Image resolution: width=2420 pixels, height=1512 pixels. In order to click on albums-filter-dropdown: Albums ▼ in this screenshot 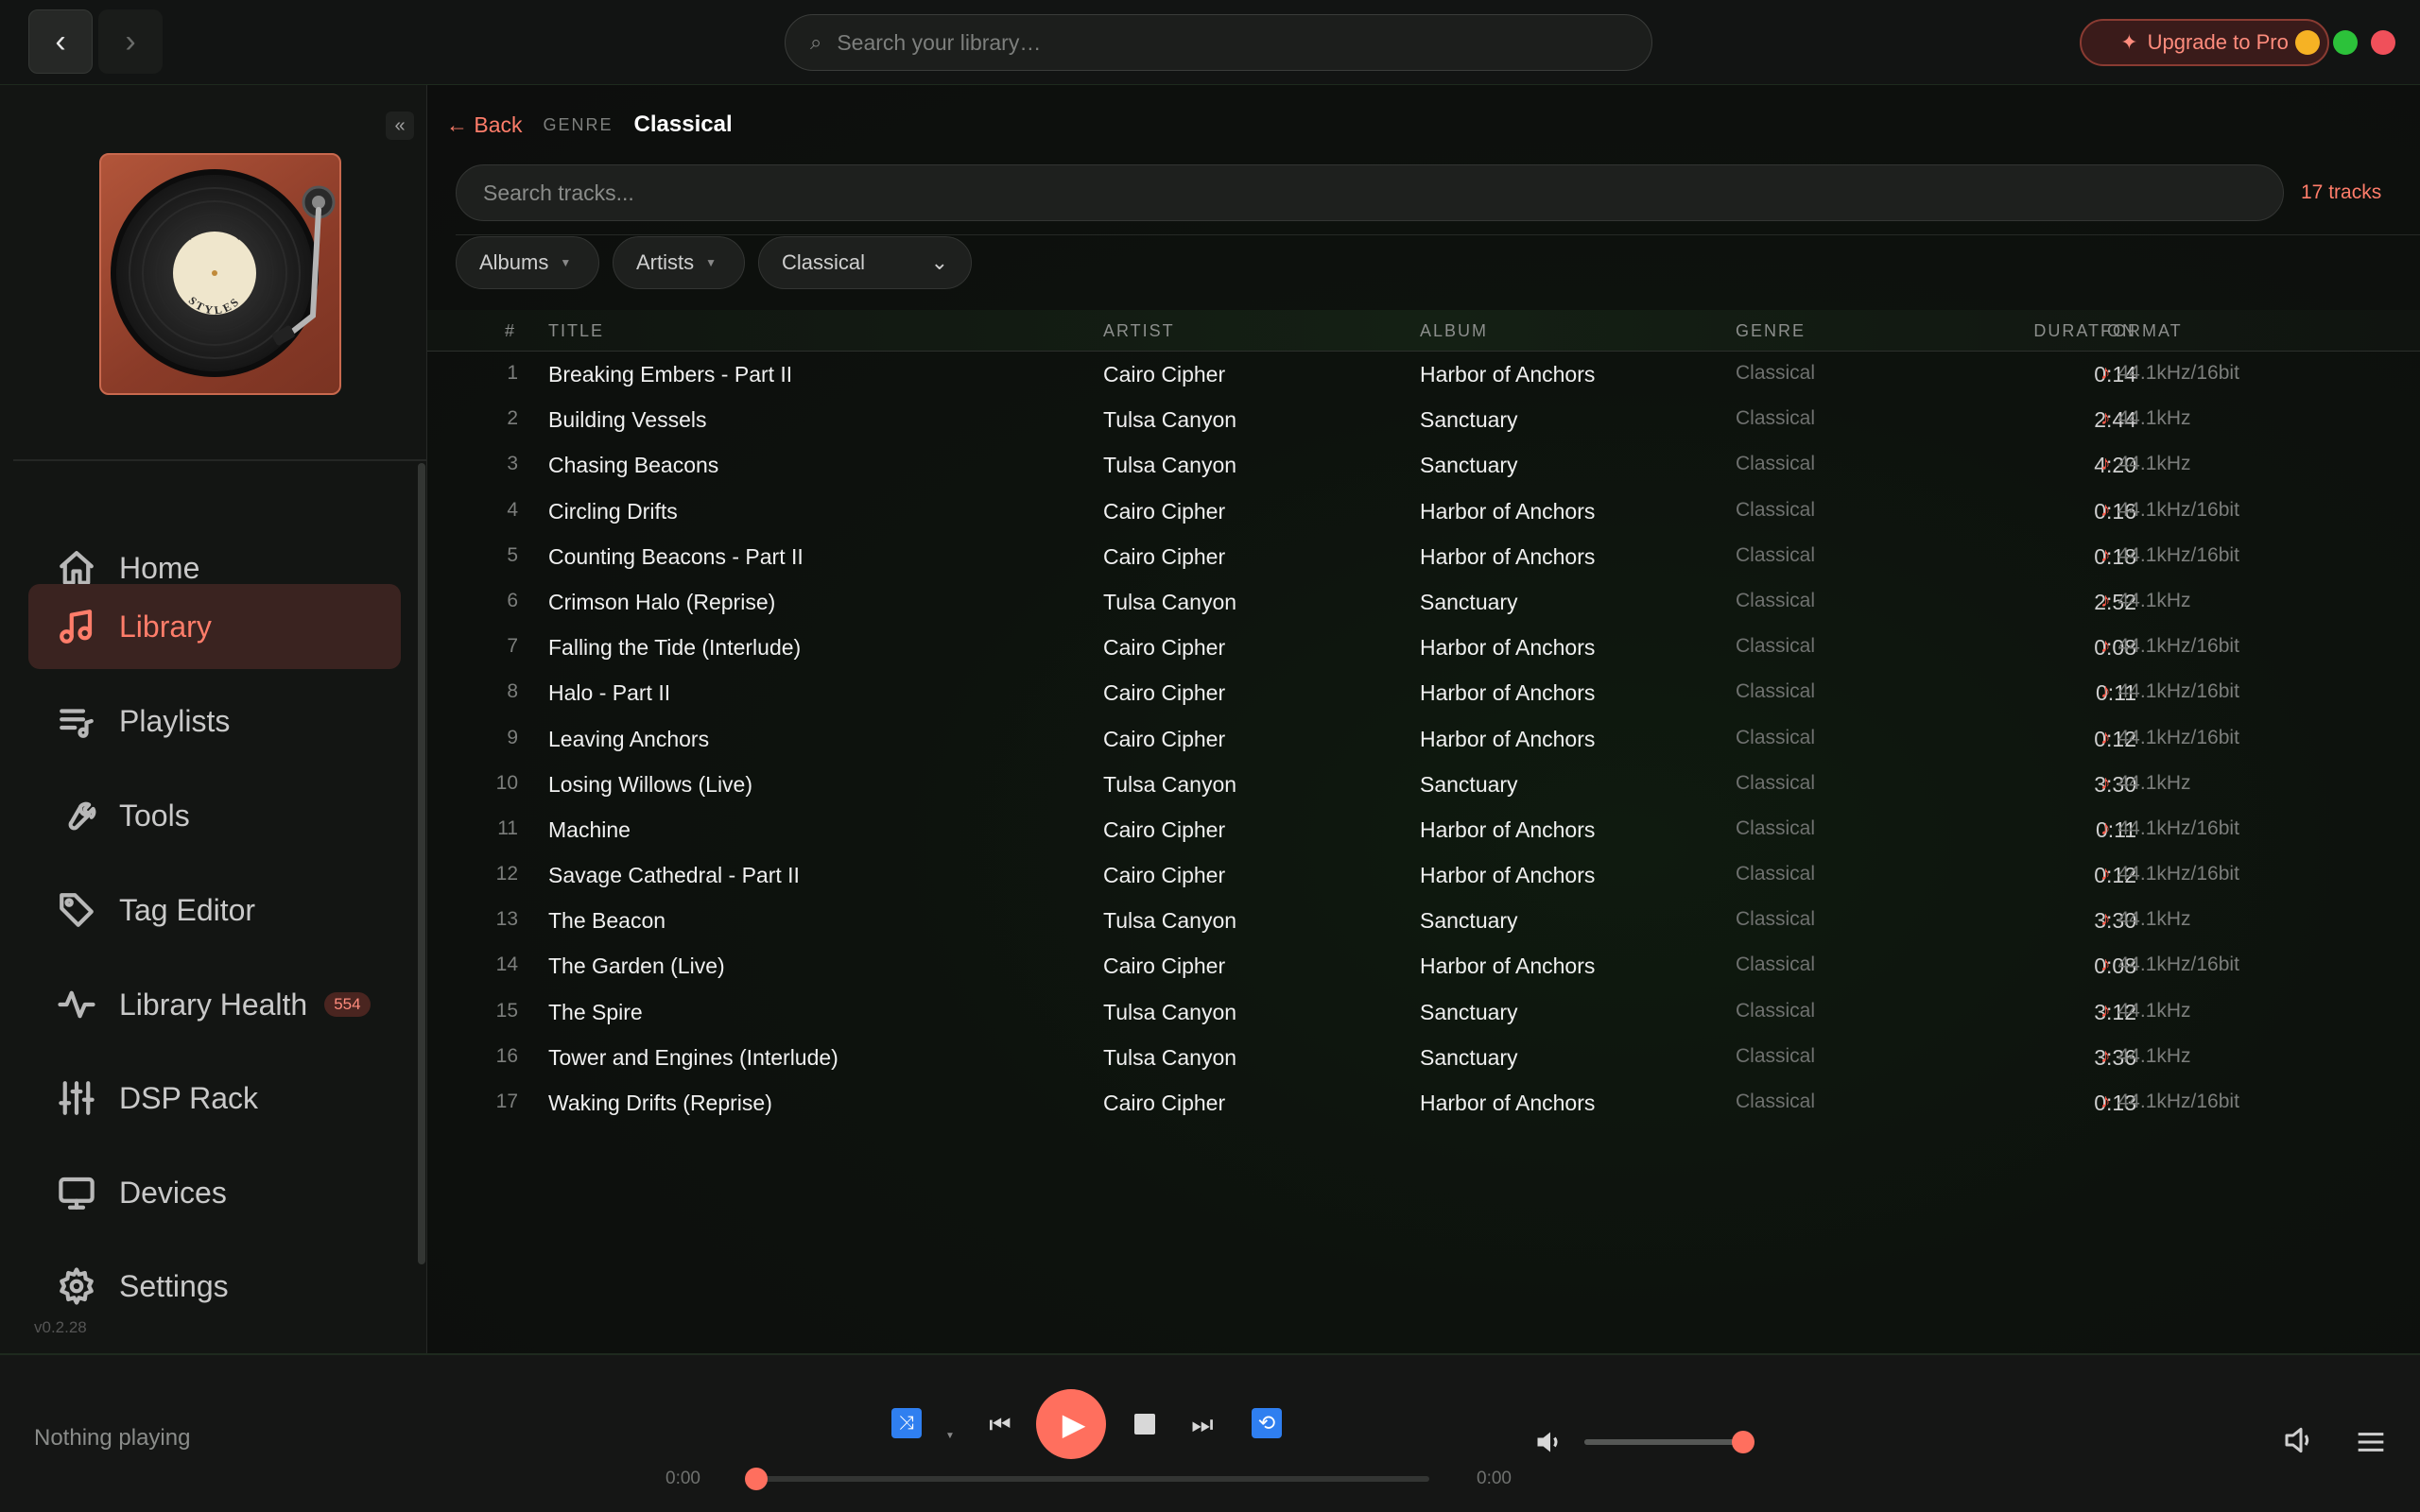, I will do `click(527, 262)`.